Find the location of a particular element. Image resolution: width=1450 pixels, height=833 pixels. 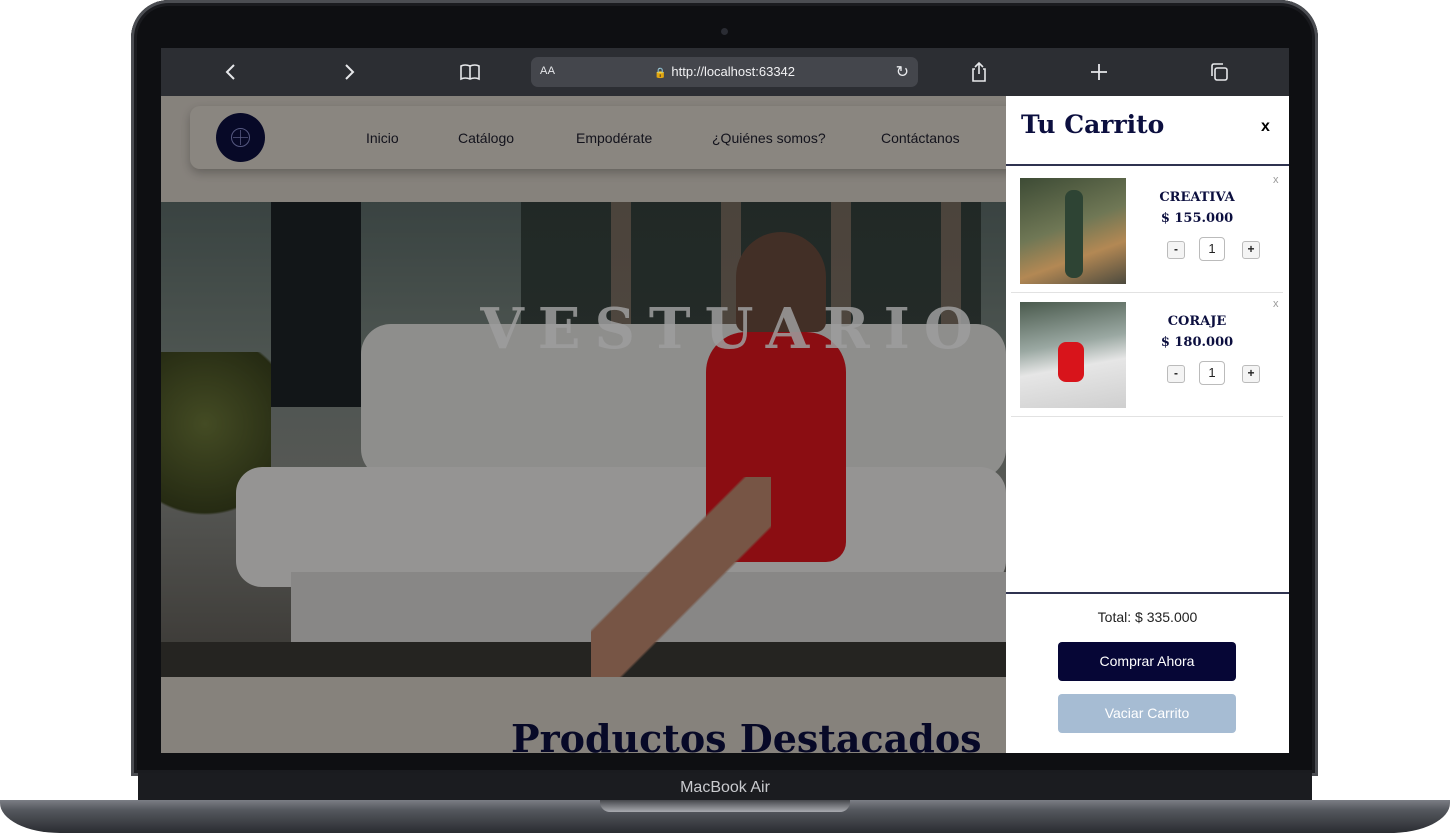

item-price: $ 155.000 is located at coordinates (1197, 218).